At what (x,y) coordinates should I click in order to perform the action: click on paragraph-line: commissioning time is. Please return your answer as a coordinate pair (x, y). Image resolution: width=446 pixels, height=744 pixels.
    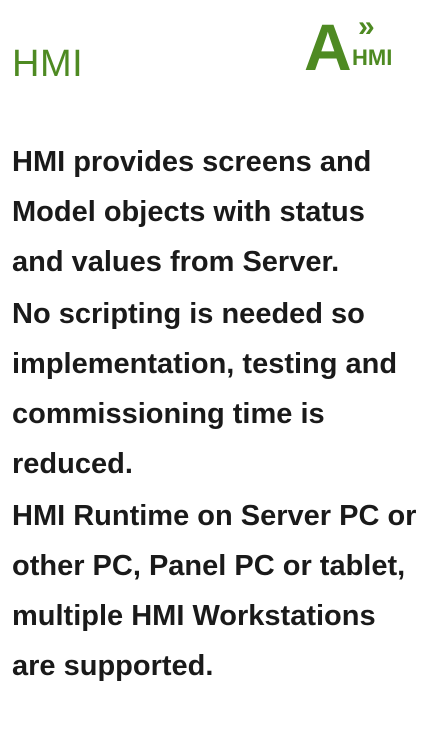
    Looking at the image, I should click on (168, 414).